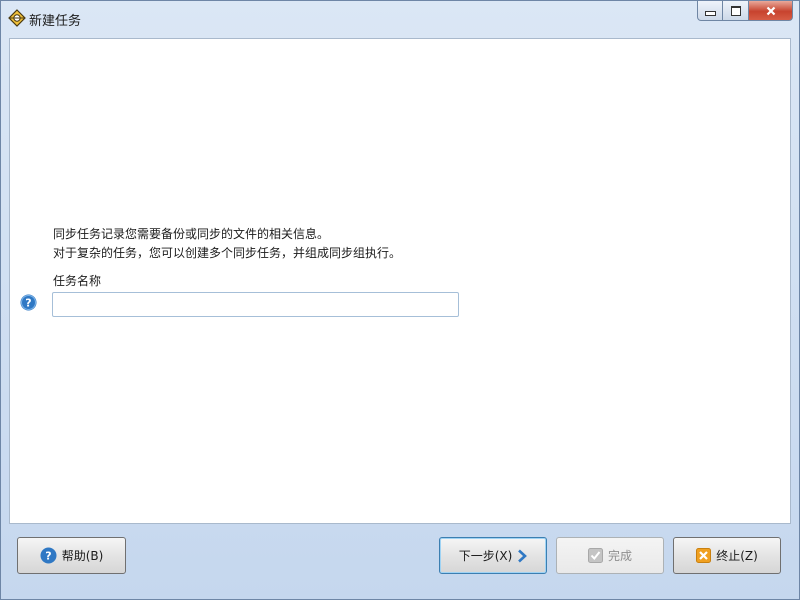 This screenshot has height=600, width=800. I want to click on next-button-label: 下一步(X), so click(485, 556).